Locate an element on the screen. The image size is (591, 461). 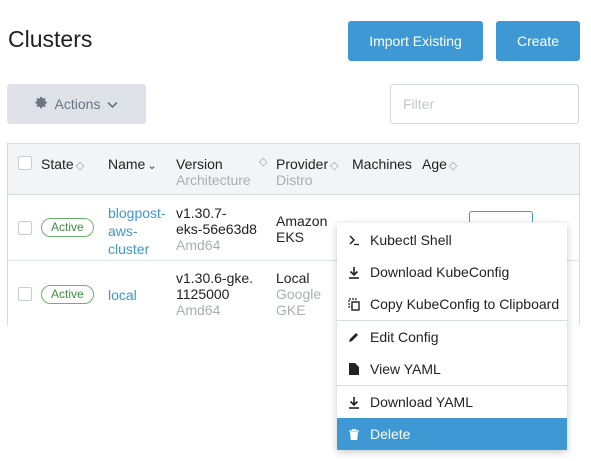
column-machines: Machines is located at coordinates (382, 164).